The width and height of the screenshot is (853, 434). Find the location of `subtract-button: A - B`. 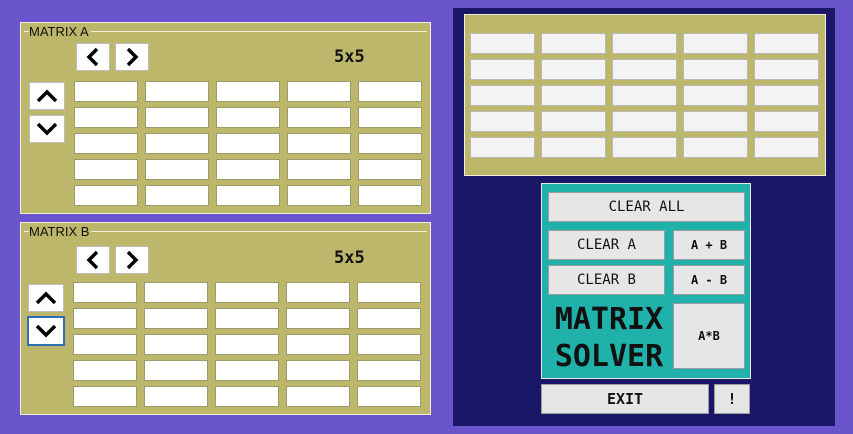

subtract-button: A - B is located at coordinates (709, 280).